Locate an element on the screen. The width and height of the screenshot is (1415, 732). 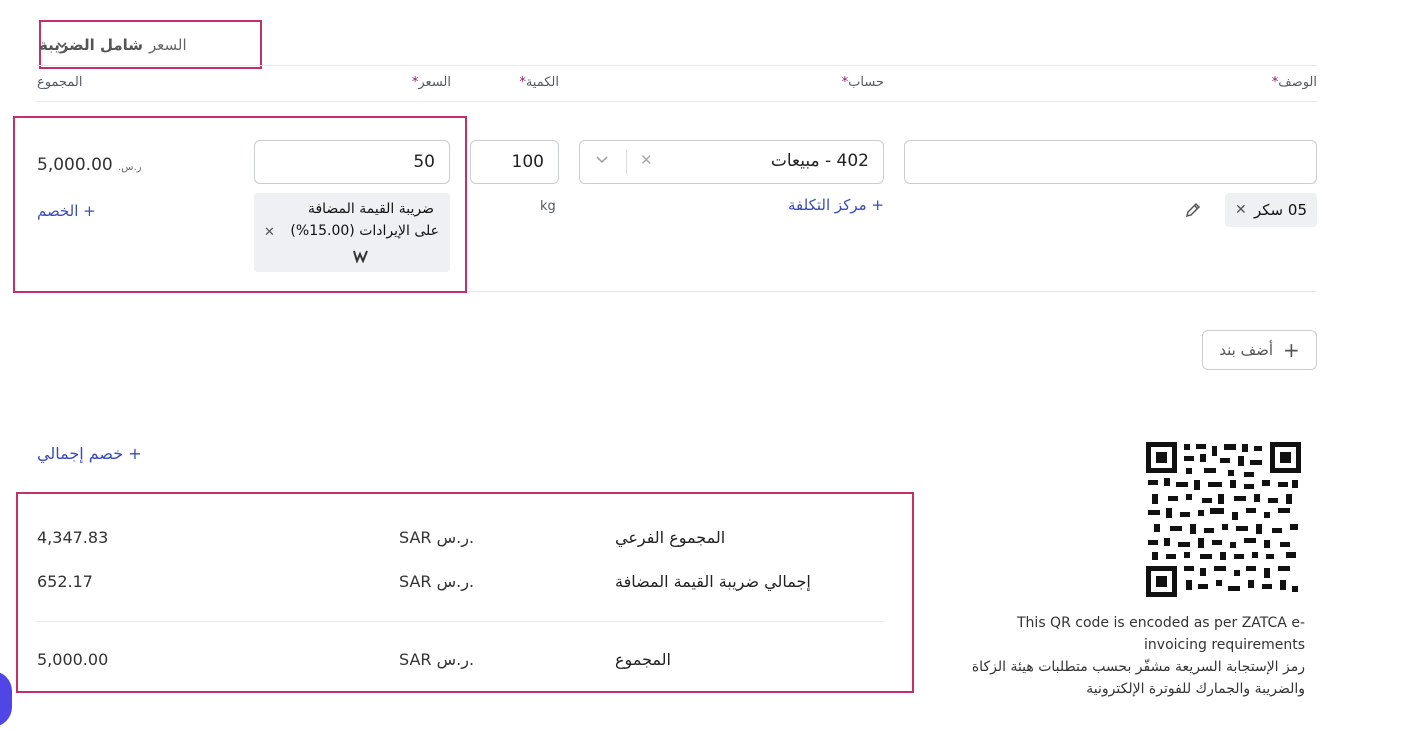
account-value: 402 - مبيعات is located at coordinates (819, 161).